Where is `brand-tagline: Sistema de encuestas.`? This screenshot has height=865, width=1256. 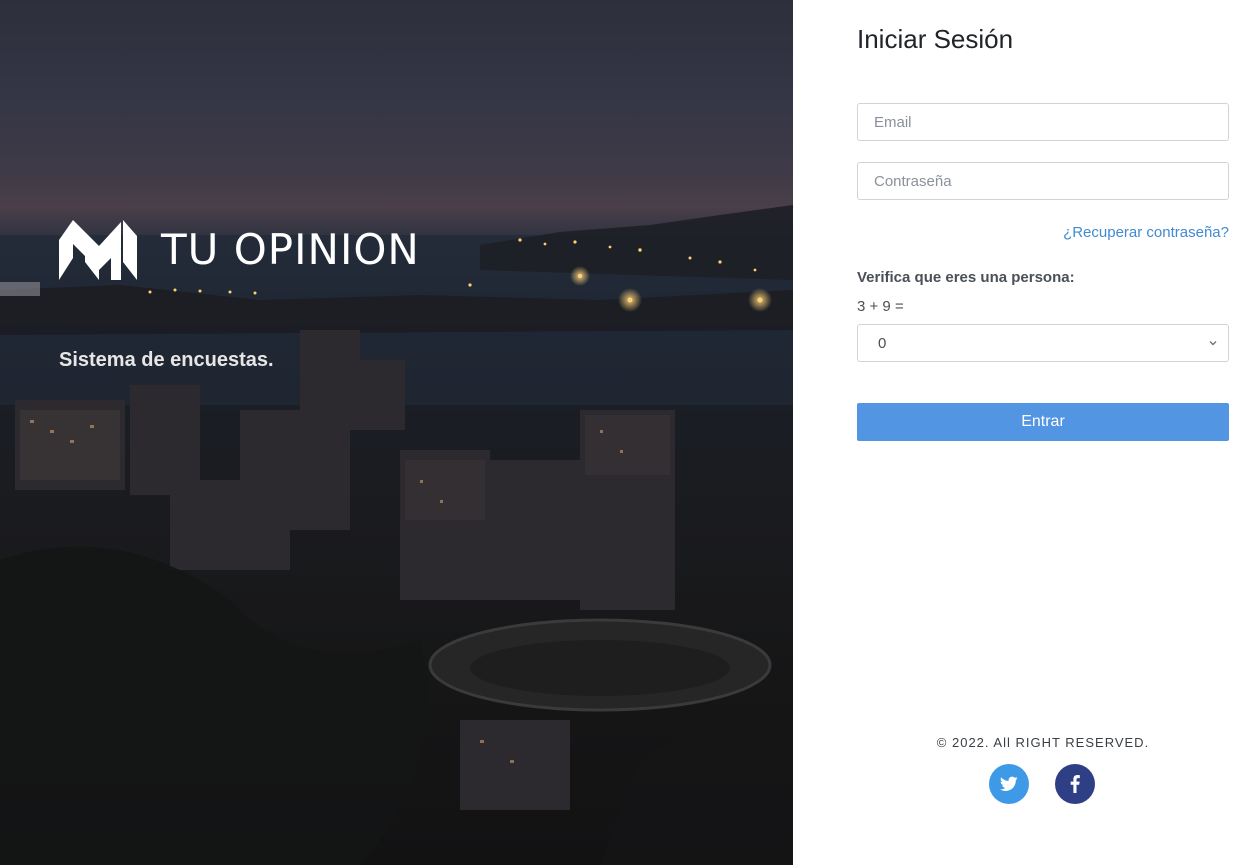 brand-tagline: Sistema de encuestas. is located at coordinates (166, 360).